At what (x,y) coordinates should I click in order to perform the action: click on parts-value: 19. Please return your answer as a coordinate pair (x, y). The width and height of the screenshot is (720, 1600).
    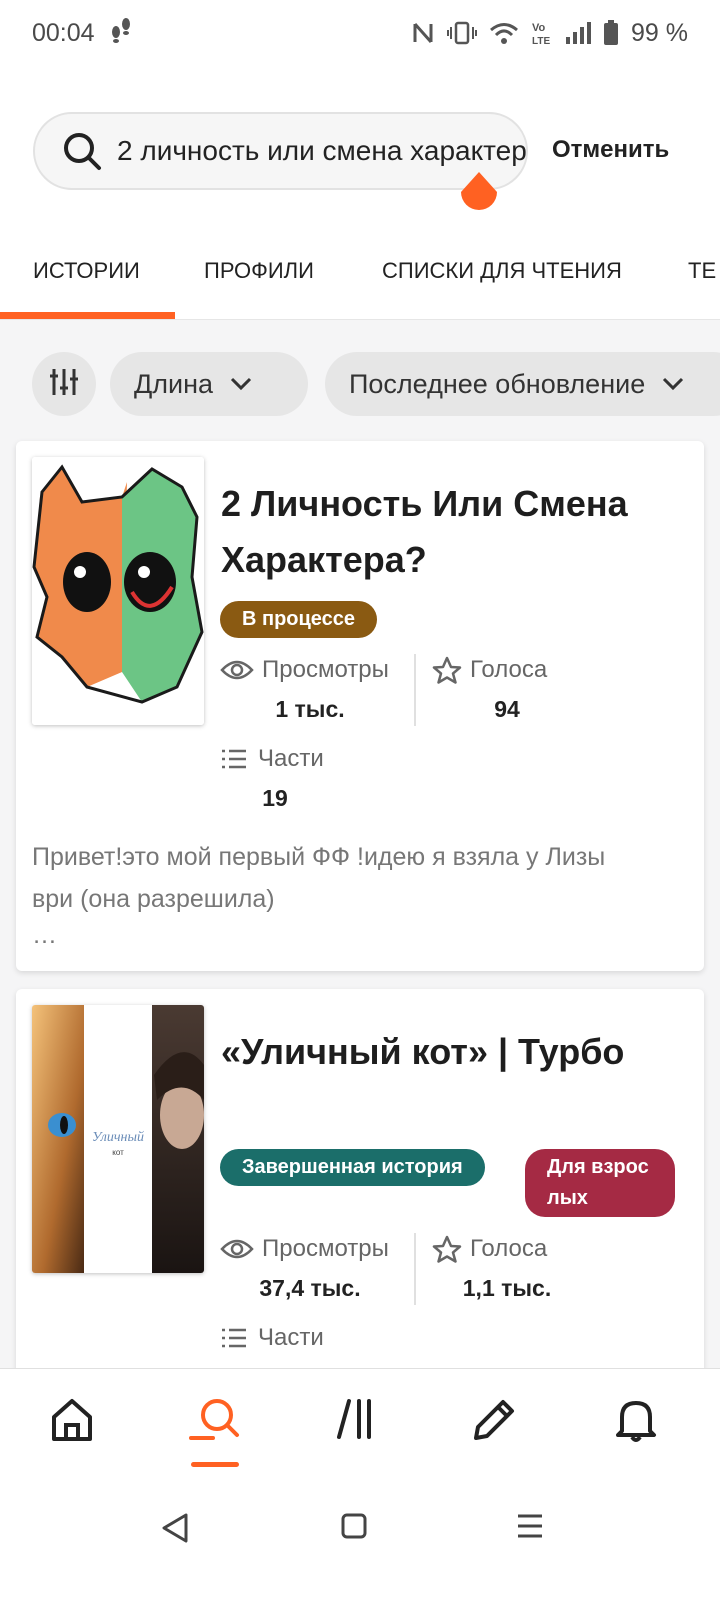
    Looking at the image, I should click on (275, 798).